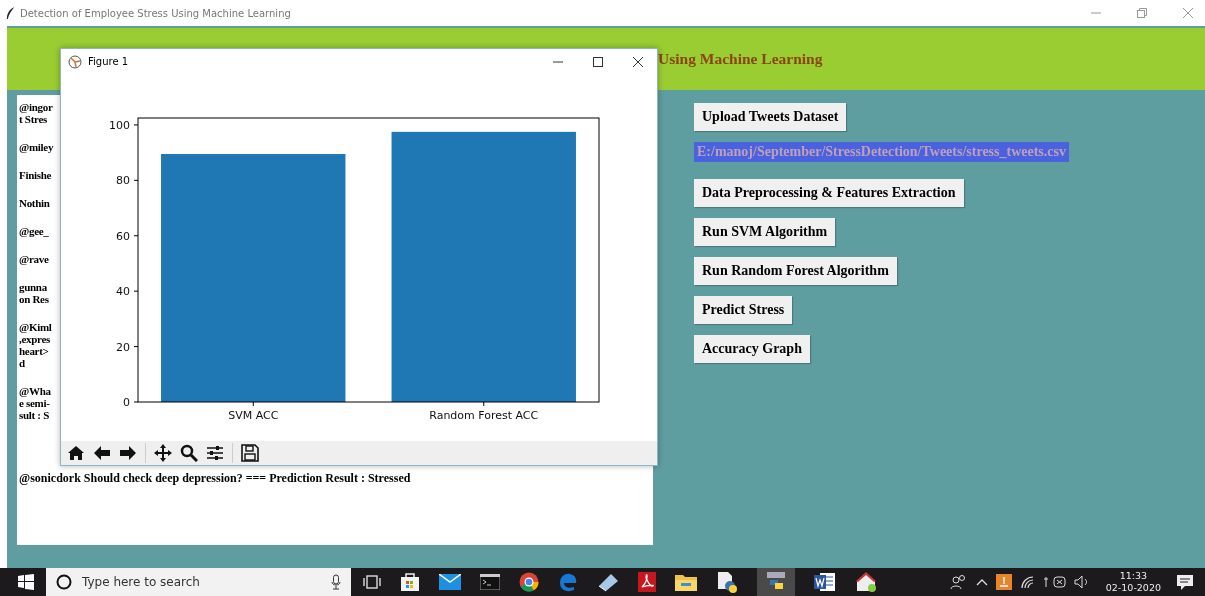 This screenshot has width=1205, height=596. Describe the element at coordinates (76, 453) in the screenshot. I see `home-icon` at that location.